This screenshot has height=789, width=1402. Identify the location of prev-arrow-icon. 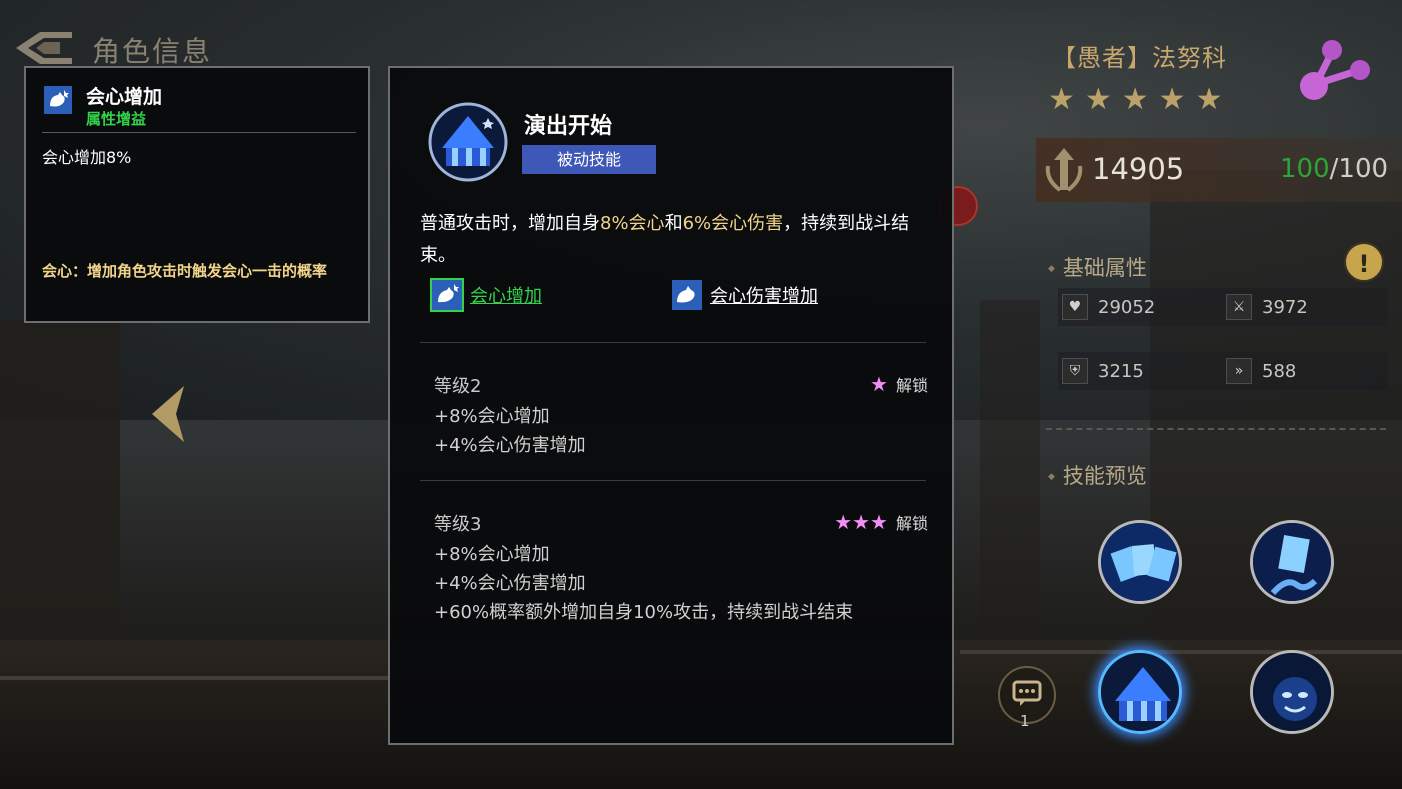
(168, 414).